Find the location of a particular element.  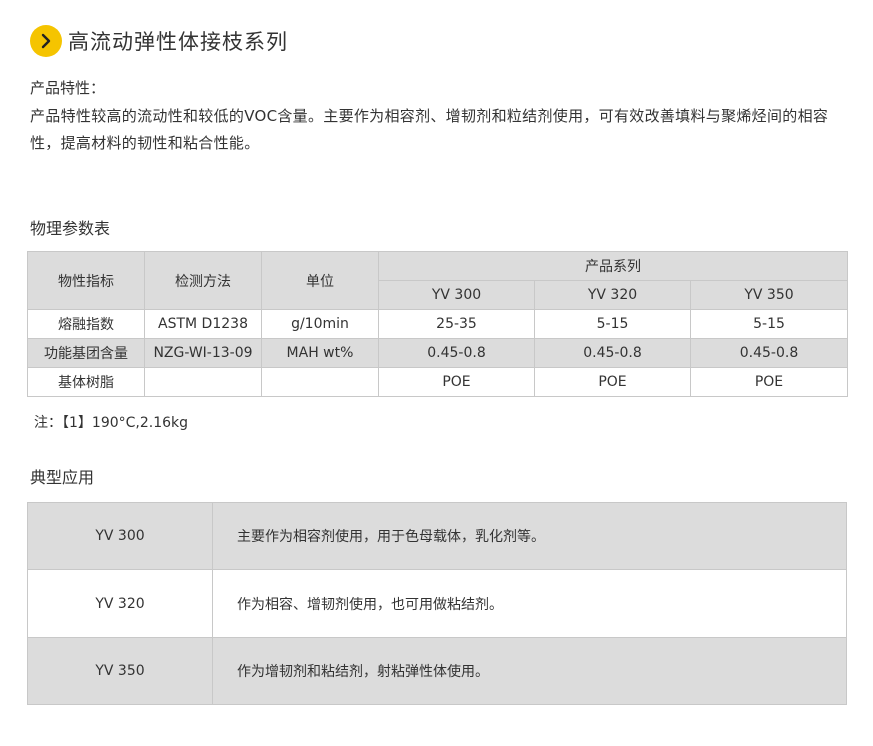

header-unit: 单位 is located at coordinates (320, 280).